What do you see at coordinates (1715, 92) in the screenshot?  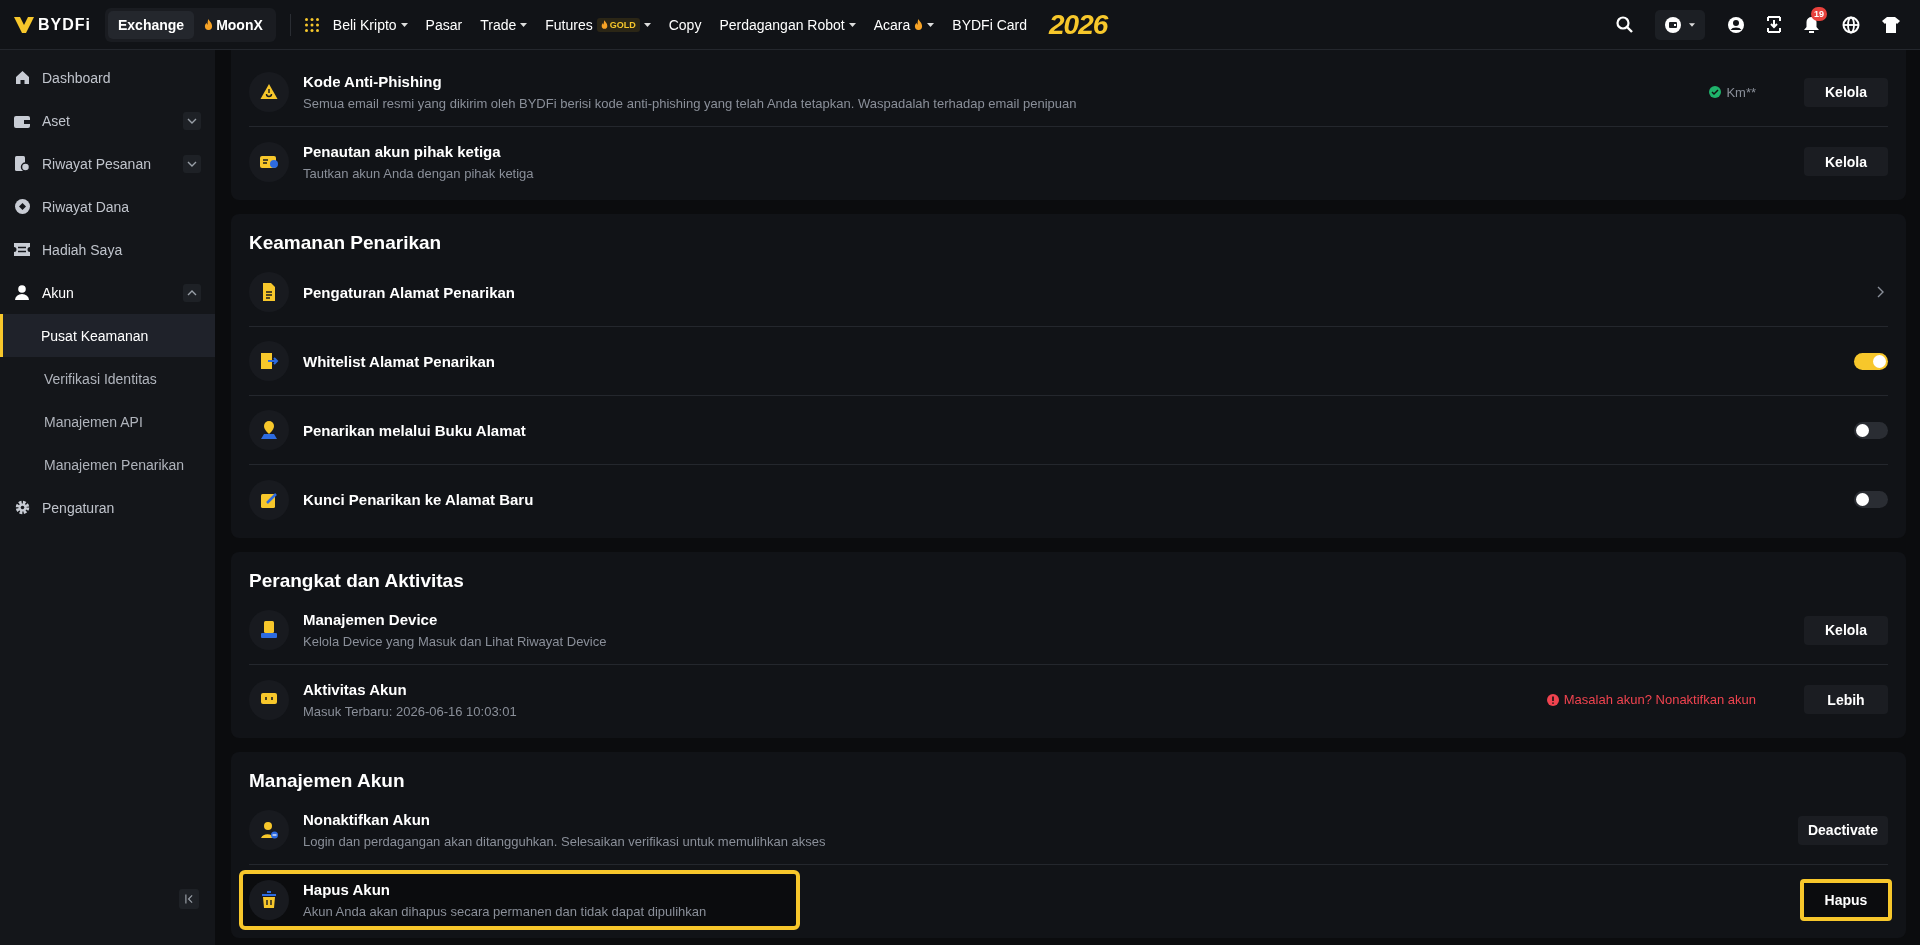 I see `check-icon` at bounding box center [1715, 92].